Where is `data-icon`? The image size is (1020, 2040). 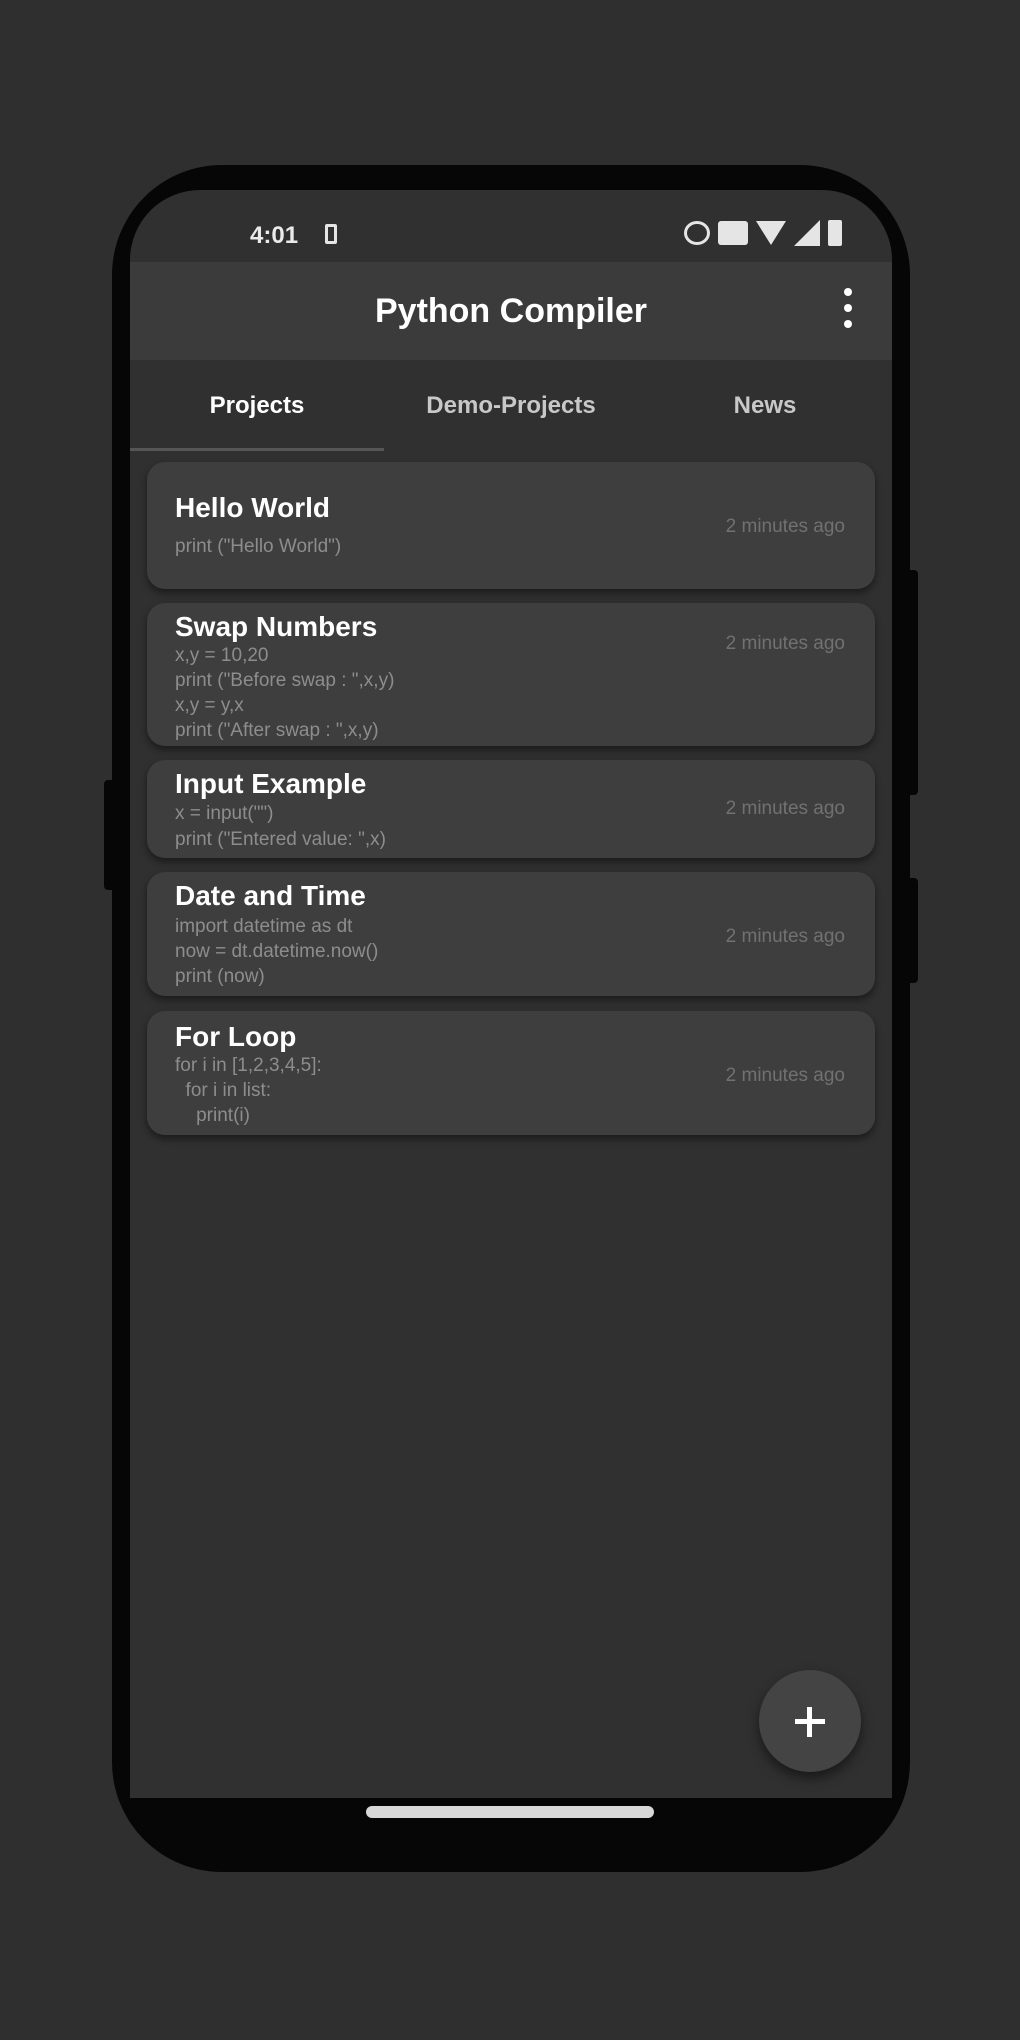
data-icon is located at coordinates (733, 233).